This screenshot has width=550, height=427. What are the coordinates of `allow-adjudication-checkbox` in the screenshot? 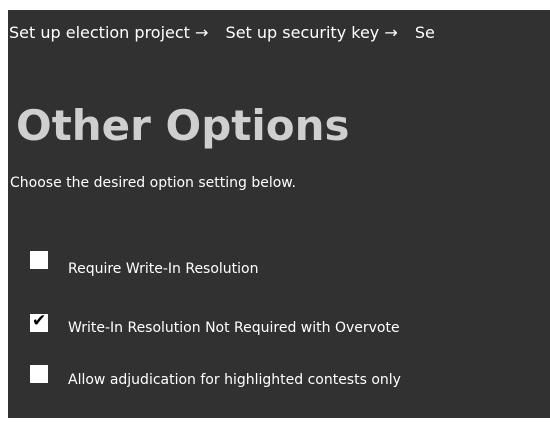 It's located at (39, 374).